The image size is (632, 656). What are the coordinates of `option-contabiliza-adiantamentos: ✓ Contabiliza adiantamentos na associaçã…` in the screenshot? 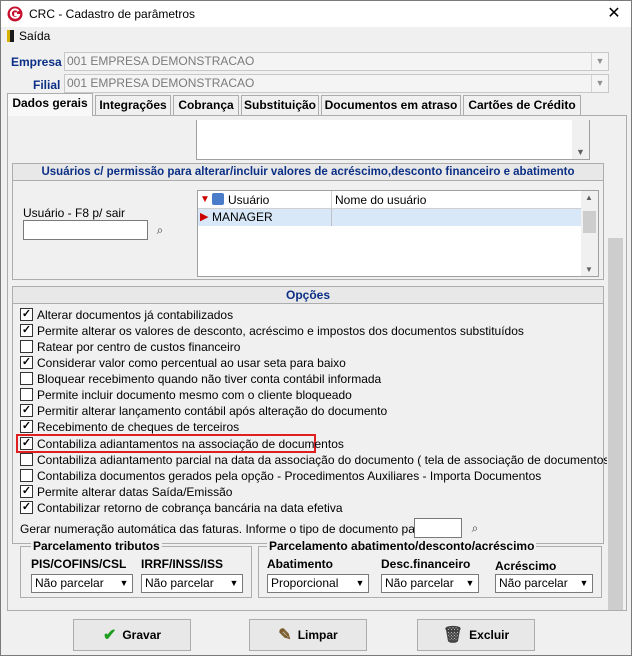 It's located at (182, 443).